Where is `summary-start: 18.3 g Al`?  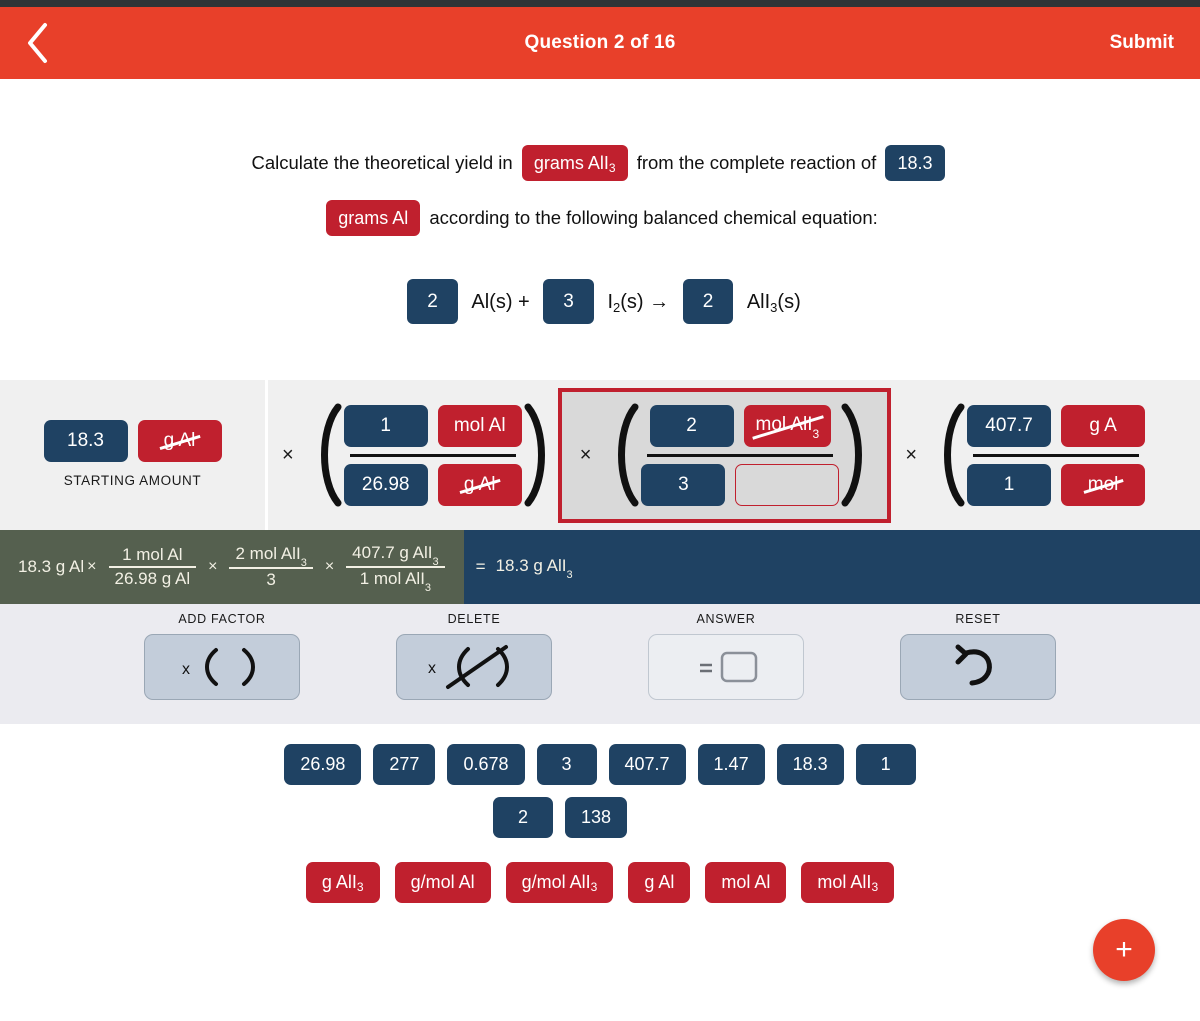 summary-start: 18.3 g Al is located at coordinates (51, 566).